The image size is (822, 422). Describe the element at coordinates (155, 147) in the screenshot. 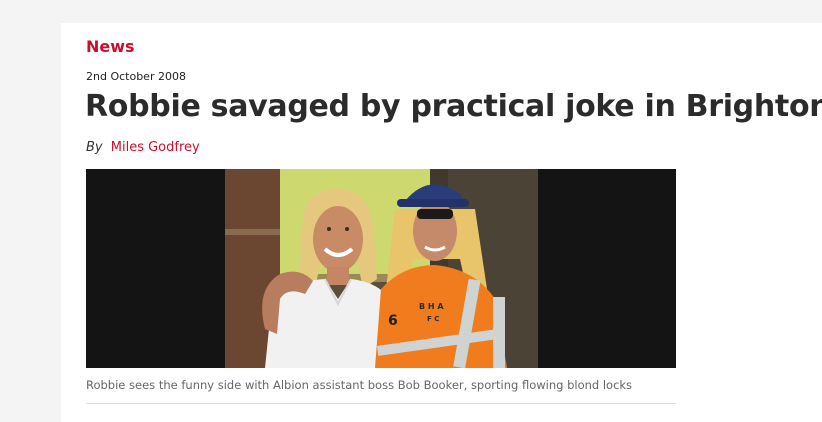

I see `author-link: Miles Godfrey` at that location.